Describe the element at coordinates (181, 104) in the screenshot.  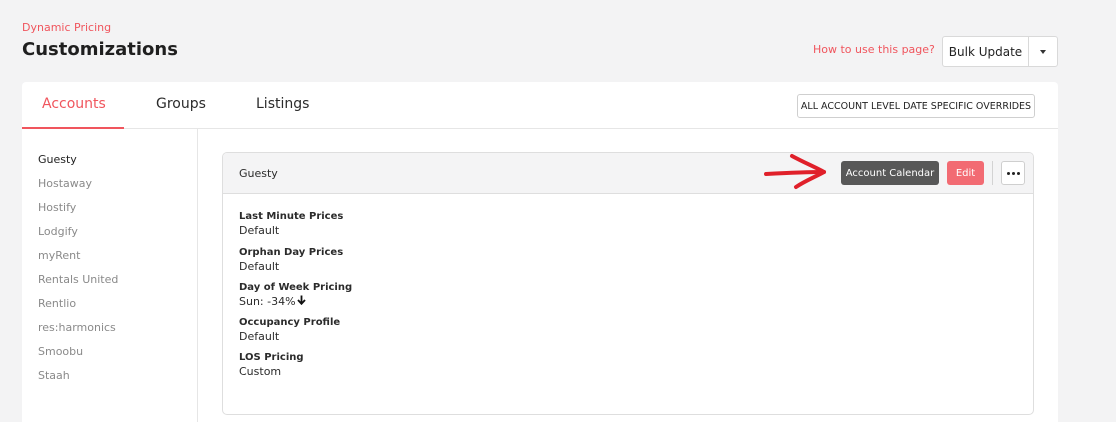
I see `tab-groups: Groups` at that location.